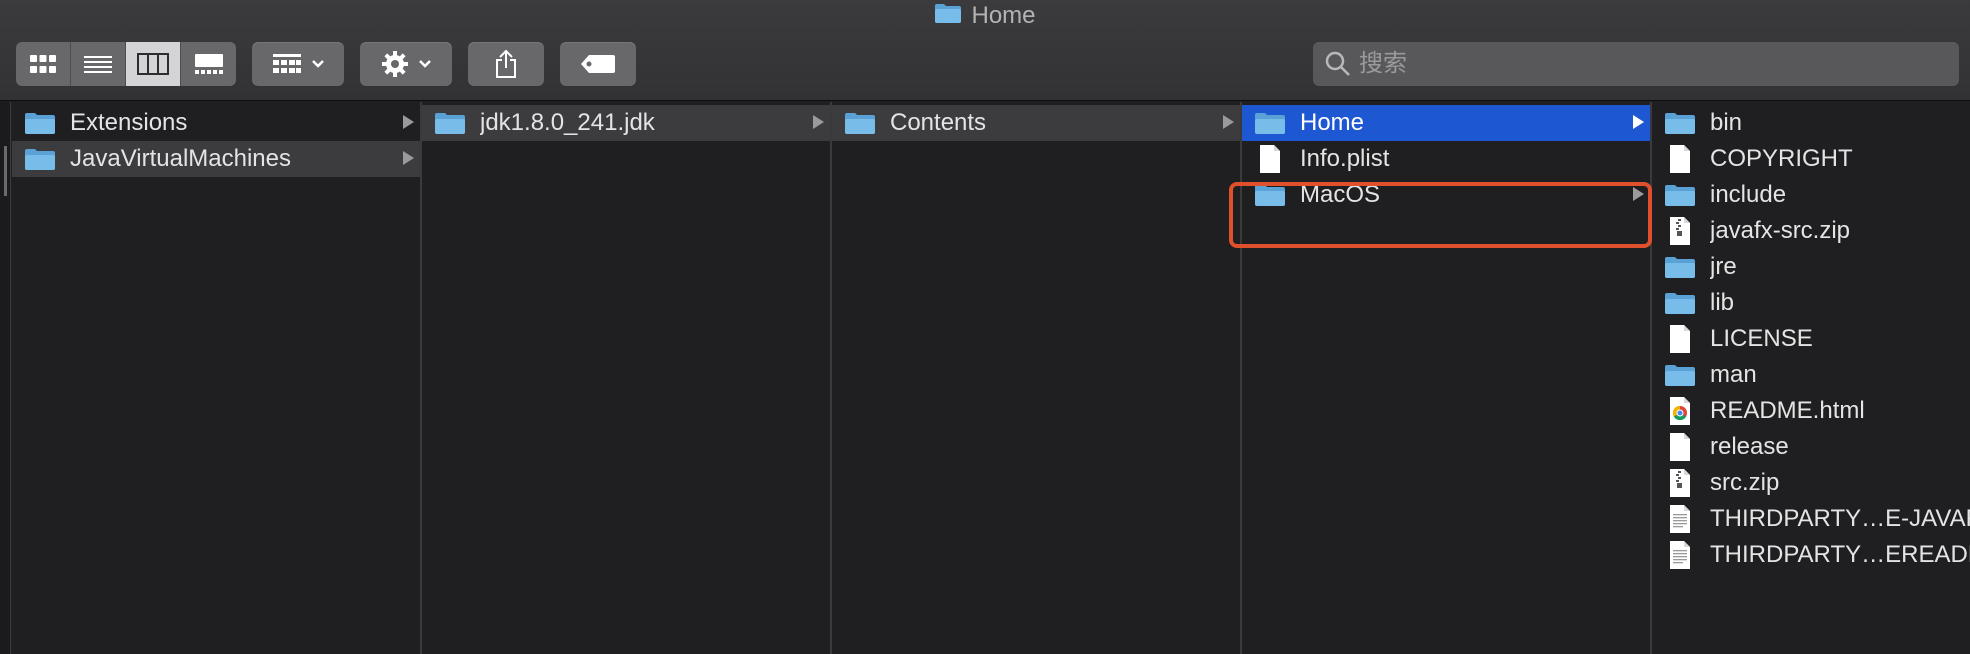 This screenshot has width=1970, height=654. Describe the element at coordinates (1811, 231) in the screenshot. I see `list-item-javafx-src-zip: javafx-src.zip` at that location.